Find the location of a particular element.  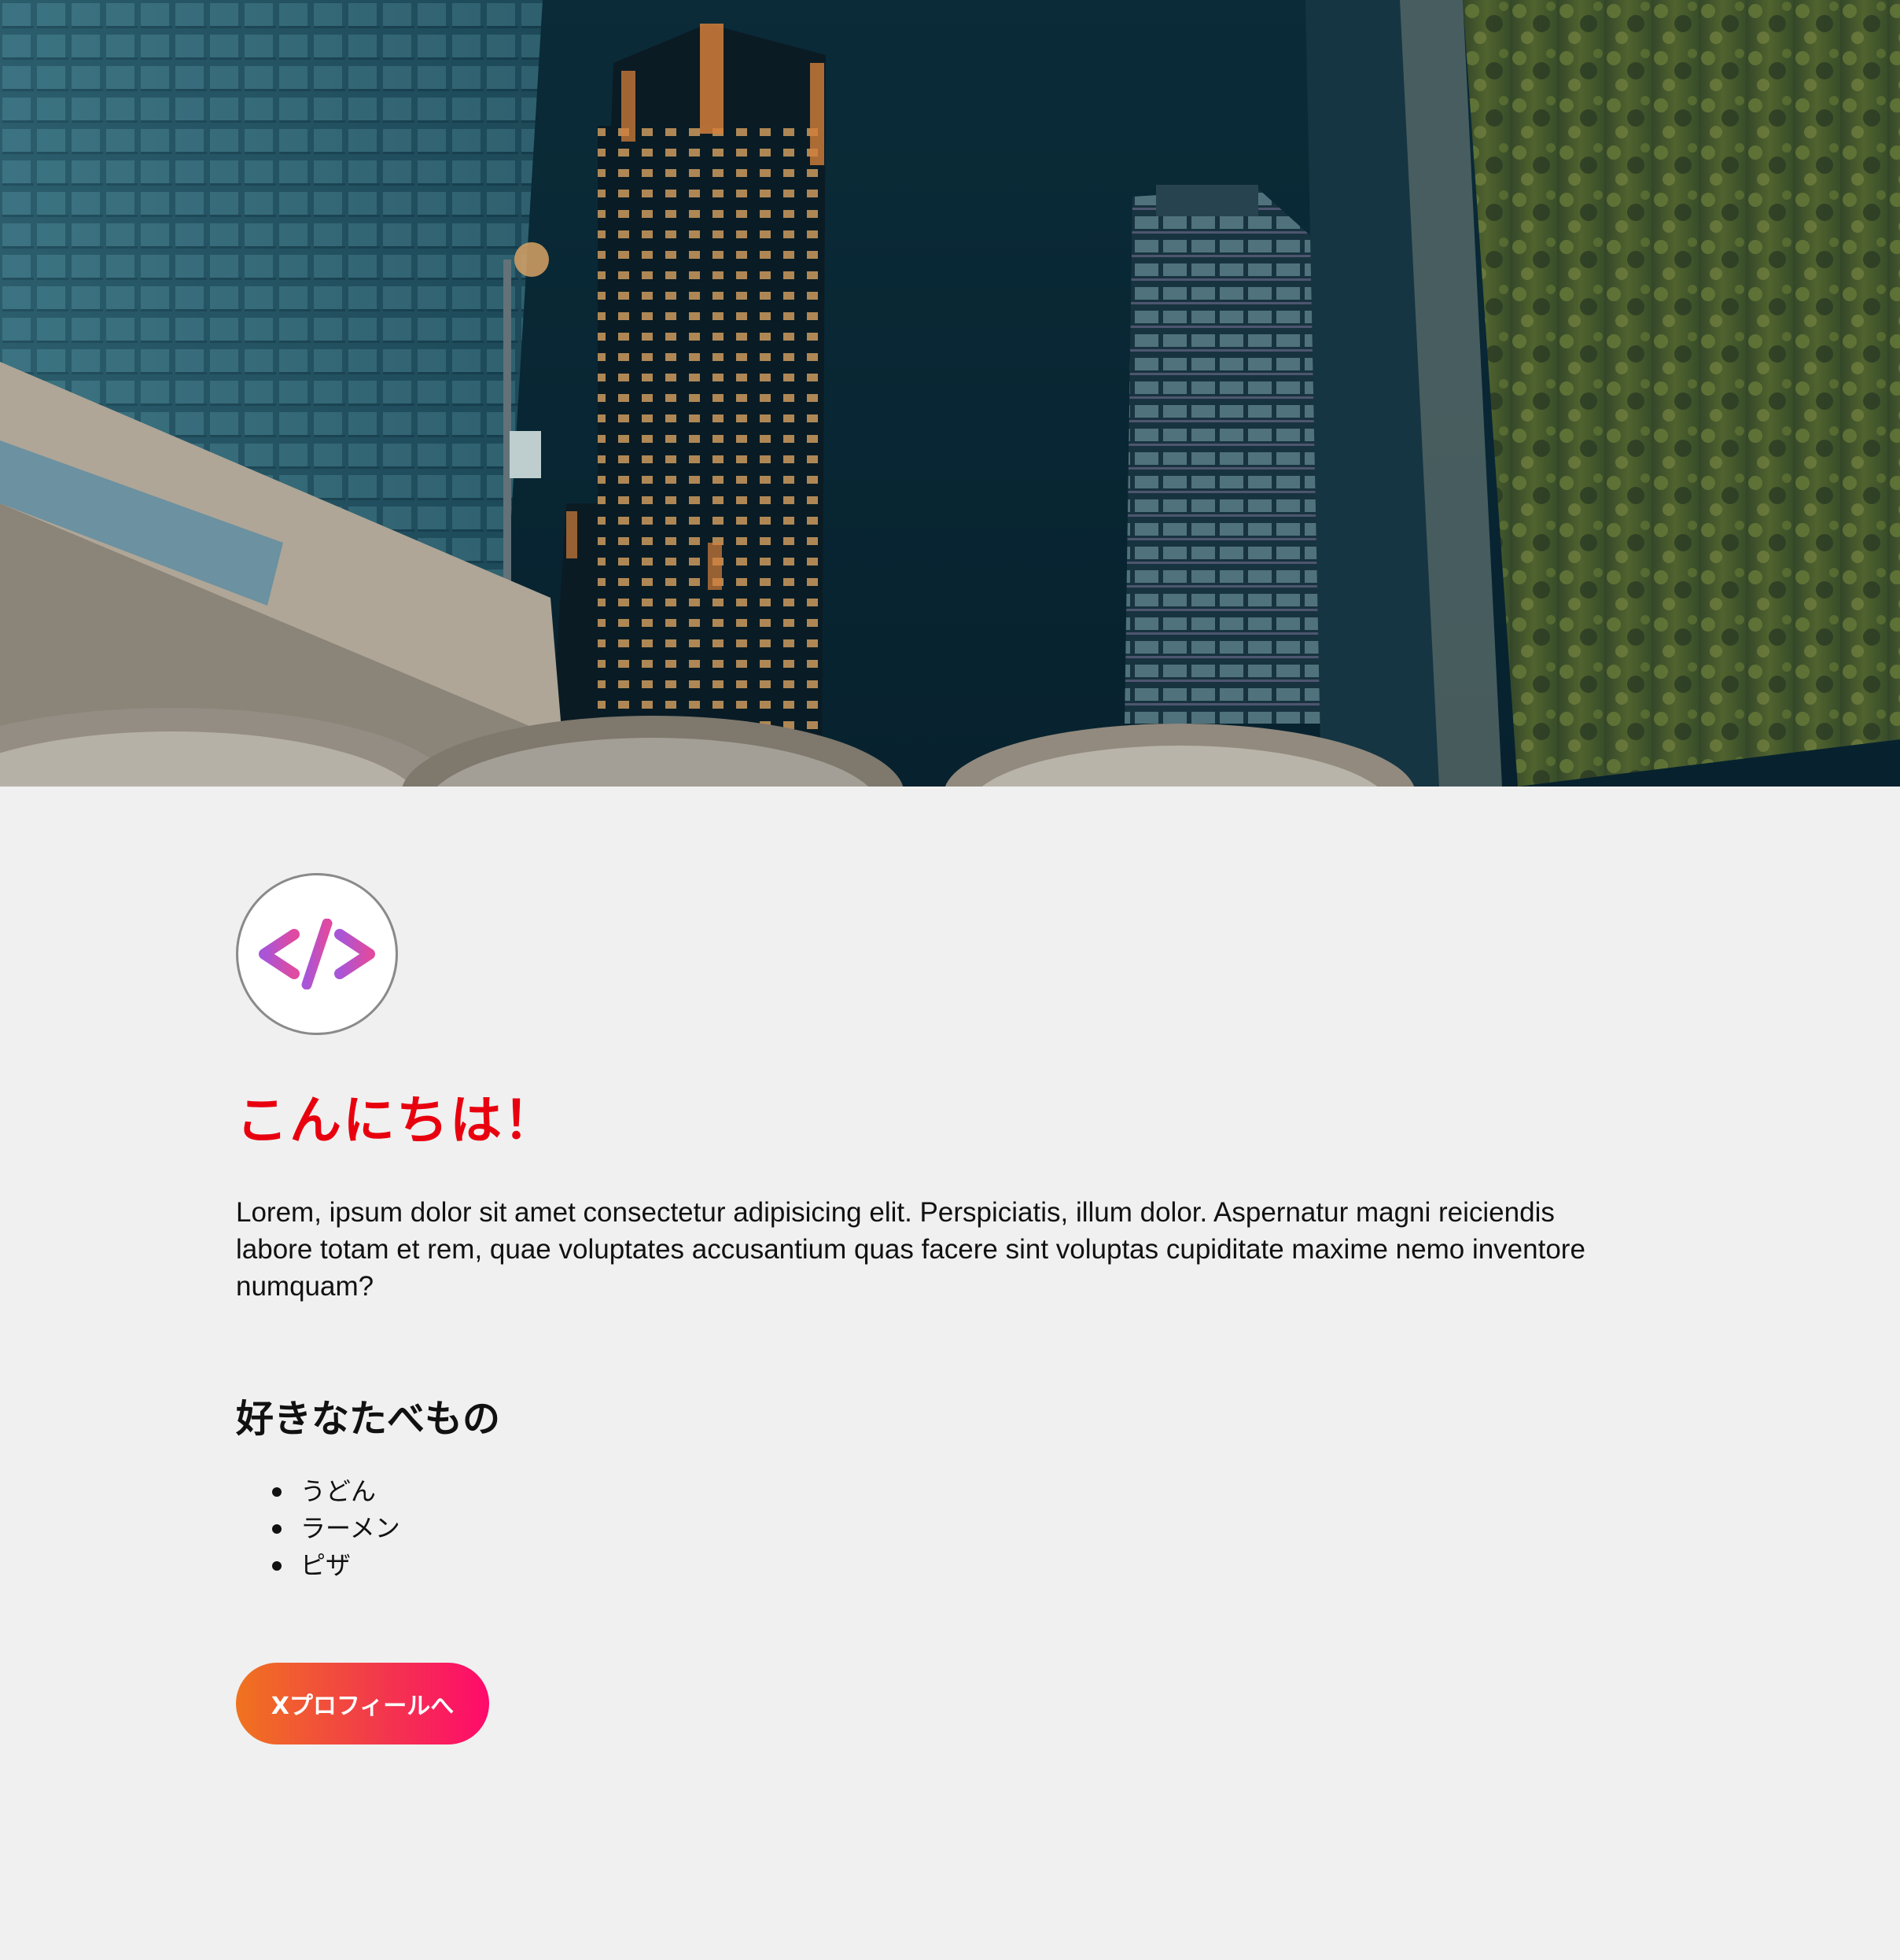

avatar is located at coordinates (317, 954).